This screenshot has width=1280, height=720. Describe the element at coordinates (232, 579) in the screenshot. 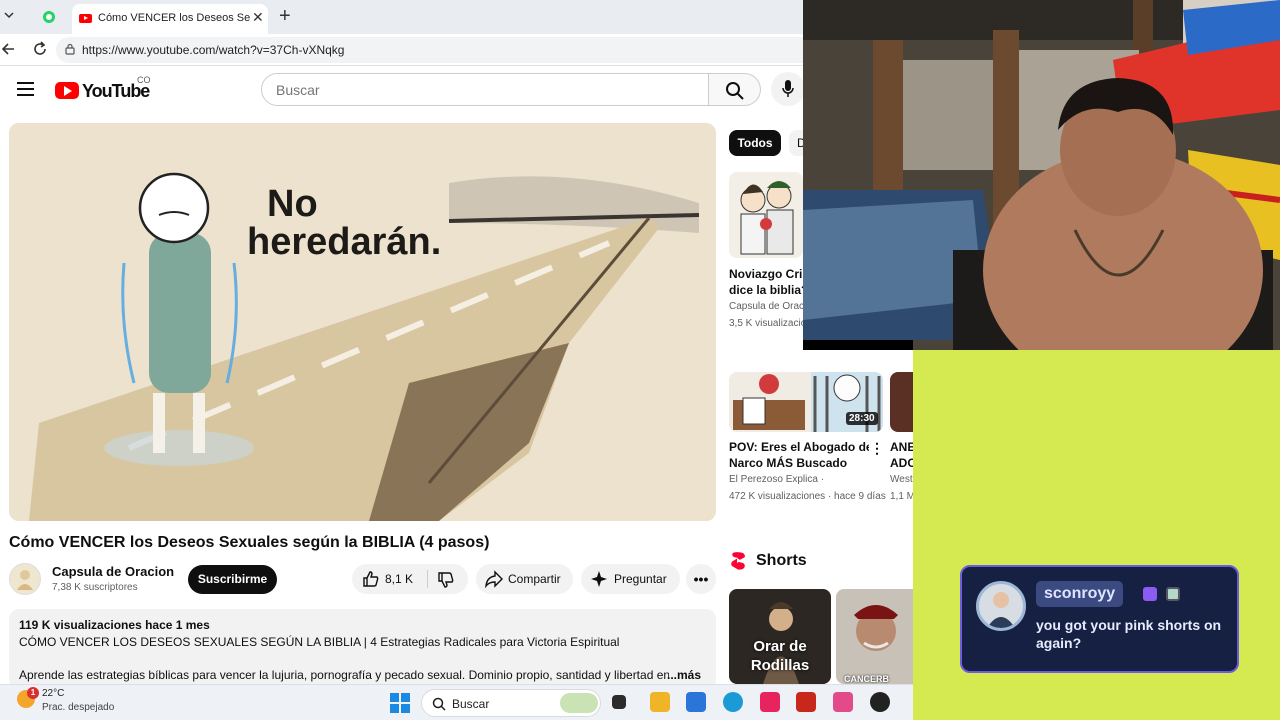

I see `subscribe-button: Suscribirme` at that location.